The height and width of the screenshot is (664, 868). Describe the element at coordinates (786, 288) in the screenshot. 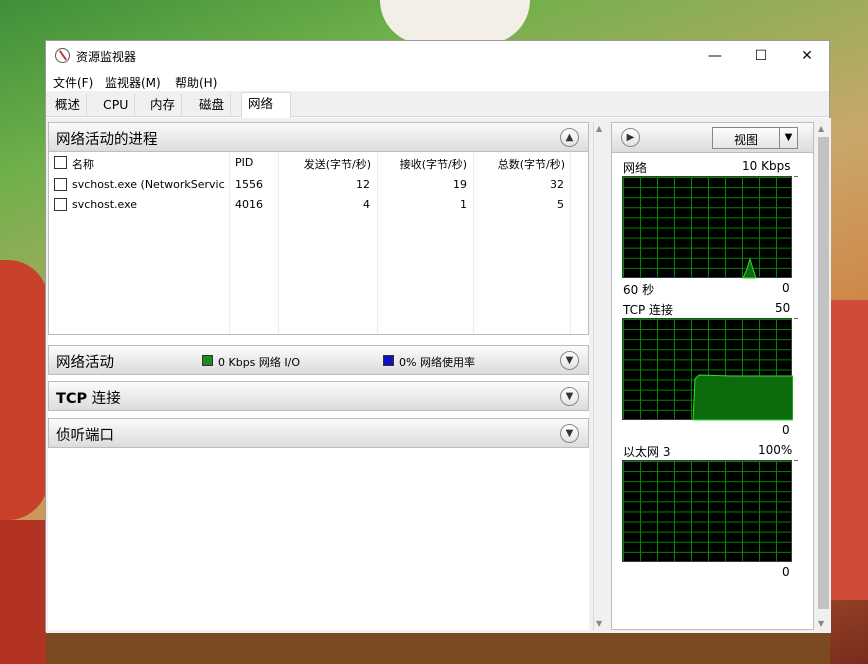

I see `graph-network-min: 0` at that location.